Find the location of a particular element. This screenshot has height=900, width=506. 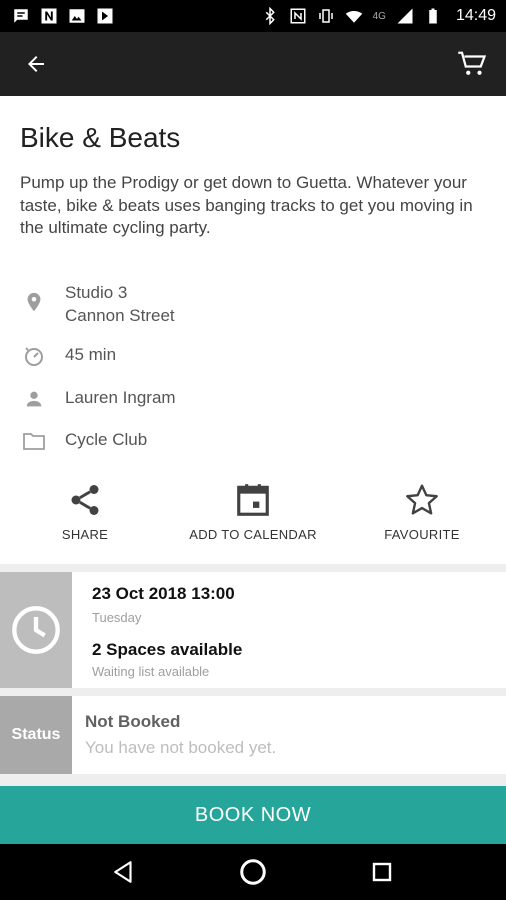

person-icon is located at coordinates (34, 399).